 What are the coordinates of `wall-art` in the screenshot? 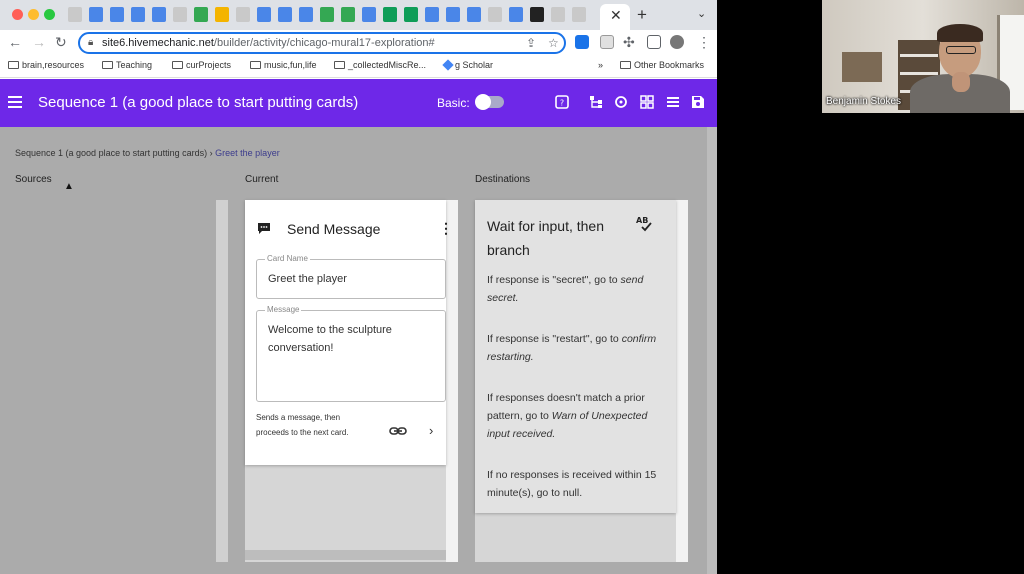 It's located at (862, 67).